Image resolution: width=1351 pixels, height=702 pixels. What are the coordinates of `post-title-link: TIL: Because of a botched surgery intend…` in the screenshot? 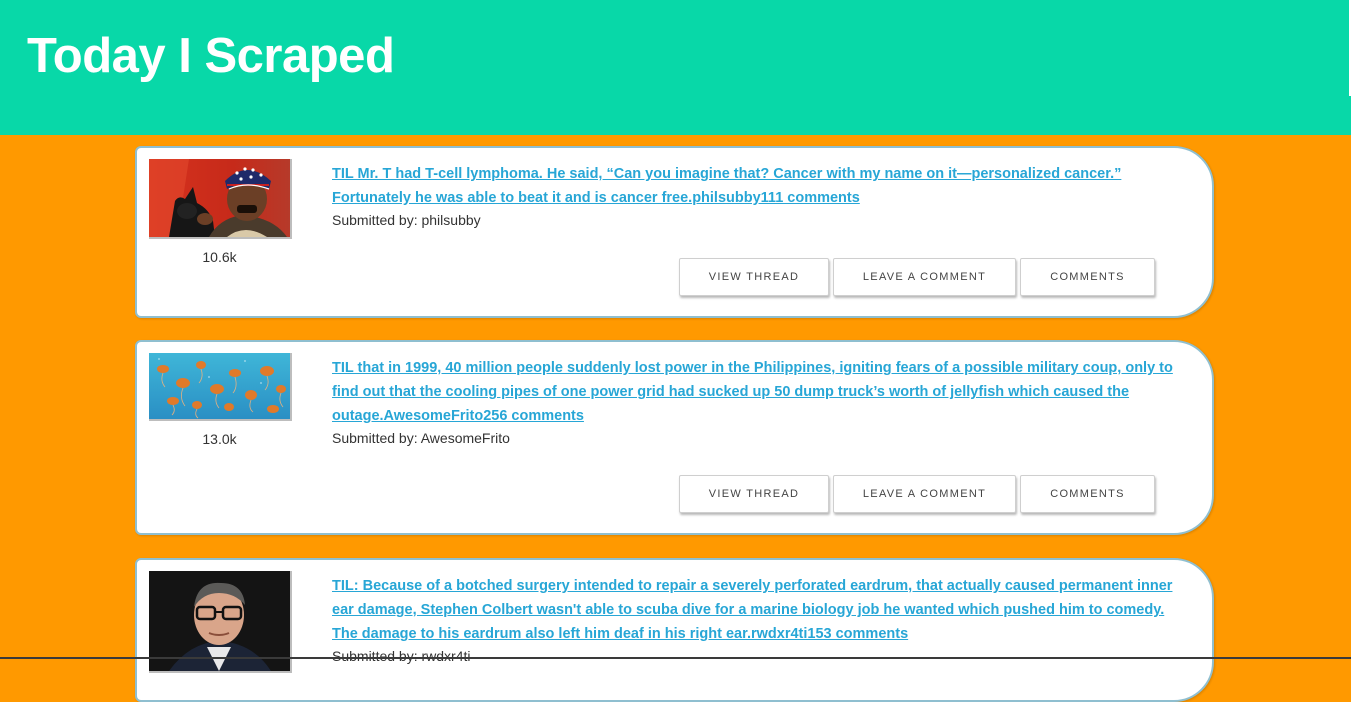 It's located at (762, 610).